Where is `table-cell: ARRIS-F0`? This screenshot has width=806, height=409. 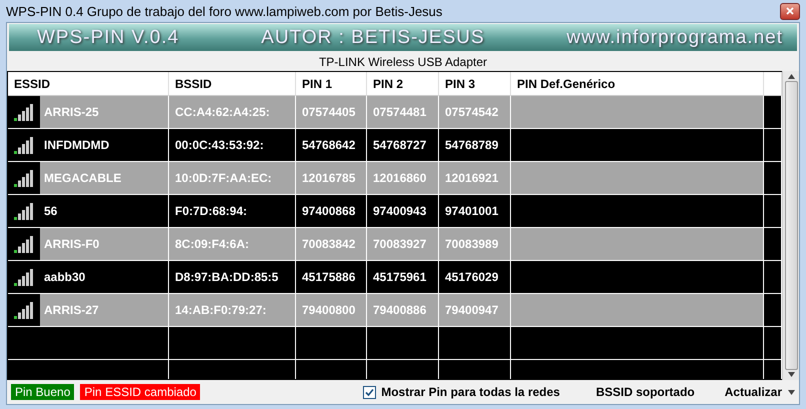
table-cell: ARRIS-F0 is located at coordinates (88, 244).